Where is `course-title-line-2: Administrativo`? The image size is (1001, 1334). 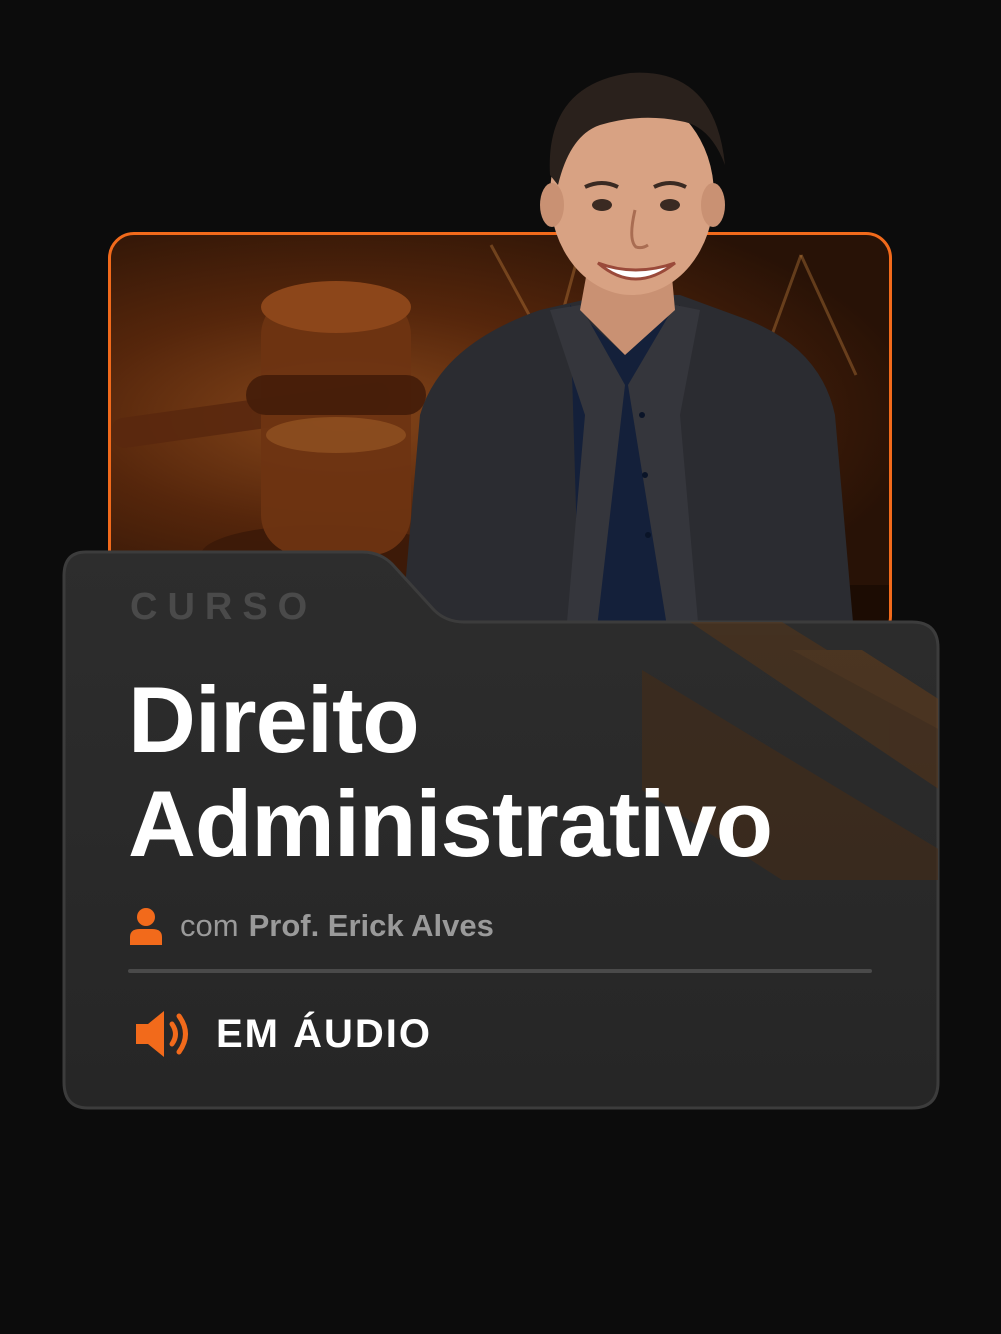 course-title-line-2: Administrativo is located at coordinates (450, 823).